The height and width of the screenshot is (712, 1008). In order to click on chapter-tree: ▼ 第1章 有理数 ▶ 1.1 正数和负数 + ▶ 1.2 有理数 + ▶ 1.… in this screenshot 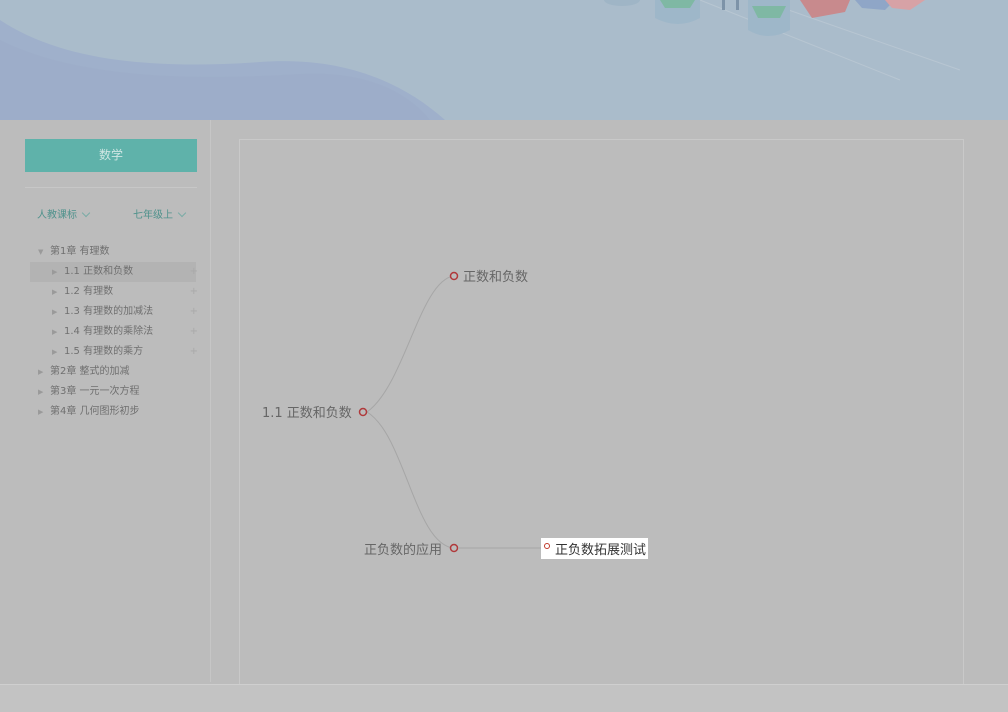, I will do `click(114, 332)`.